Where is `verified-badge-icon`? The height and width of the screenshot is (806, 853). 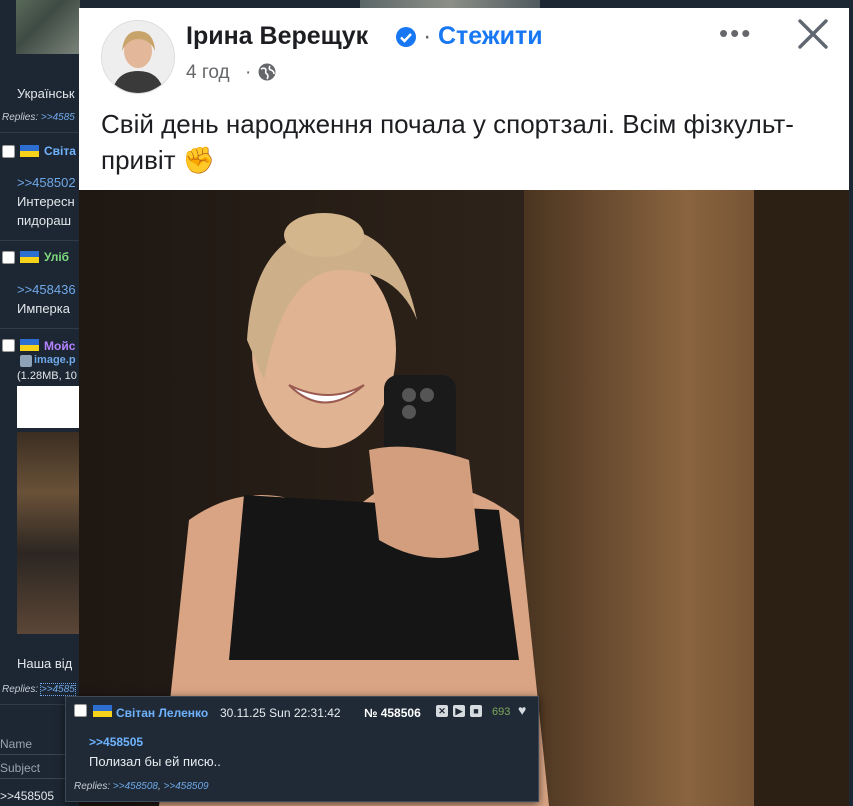
verified-badge-icon is located at coordinates (406, 37).